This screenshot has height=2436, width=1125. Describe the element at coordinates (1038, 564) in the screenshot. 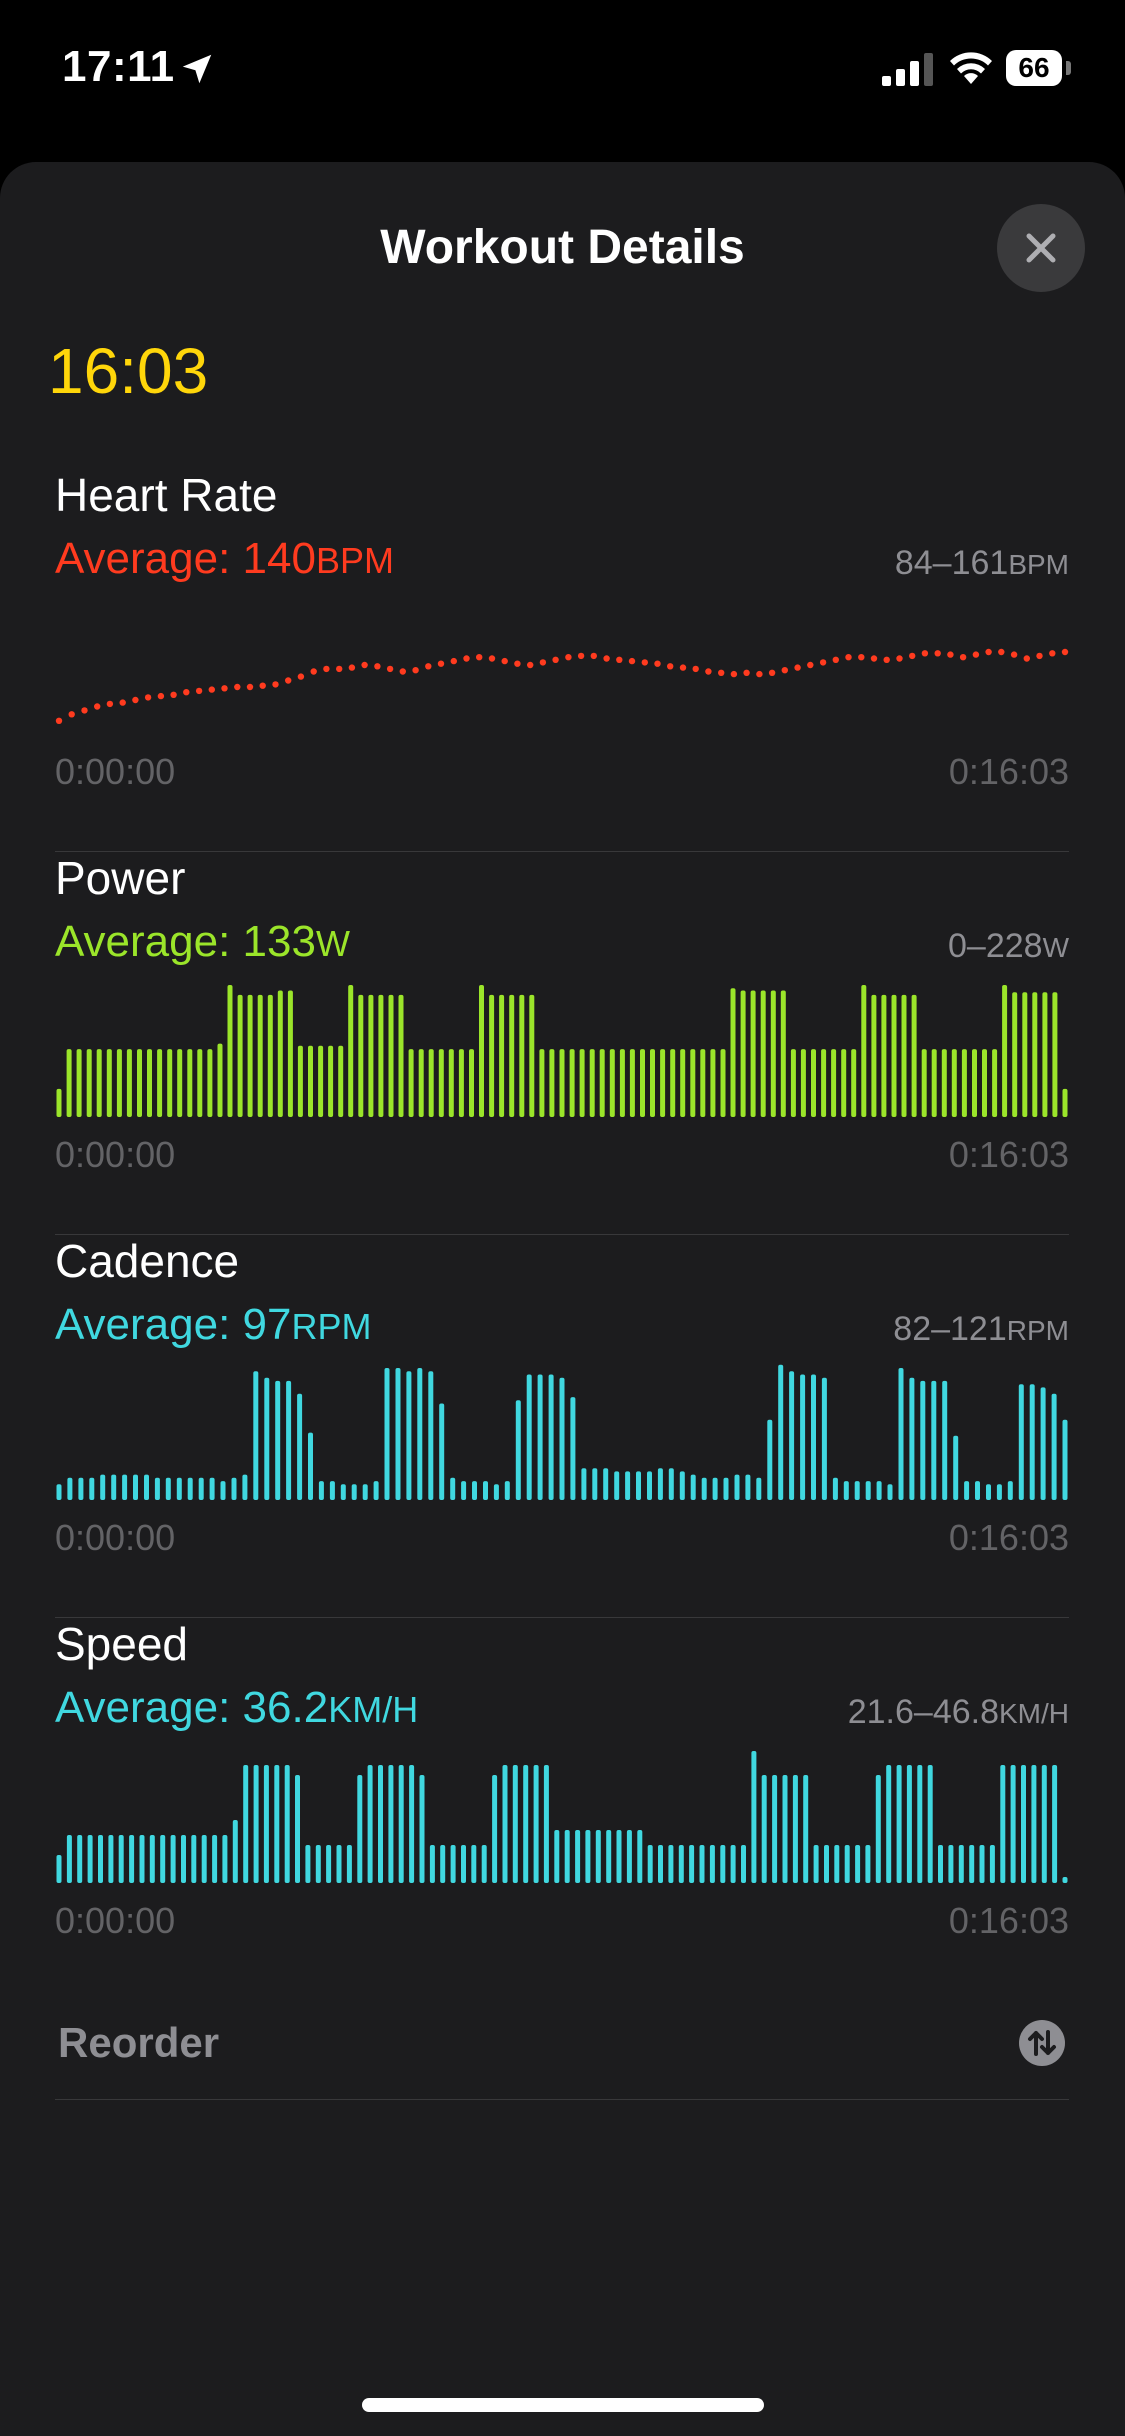

I see `range-unit: BPM` at that location.